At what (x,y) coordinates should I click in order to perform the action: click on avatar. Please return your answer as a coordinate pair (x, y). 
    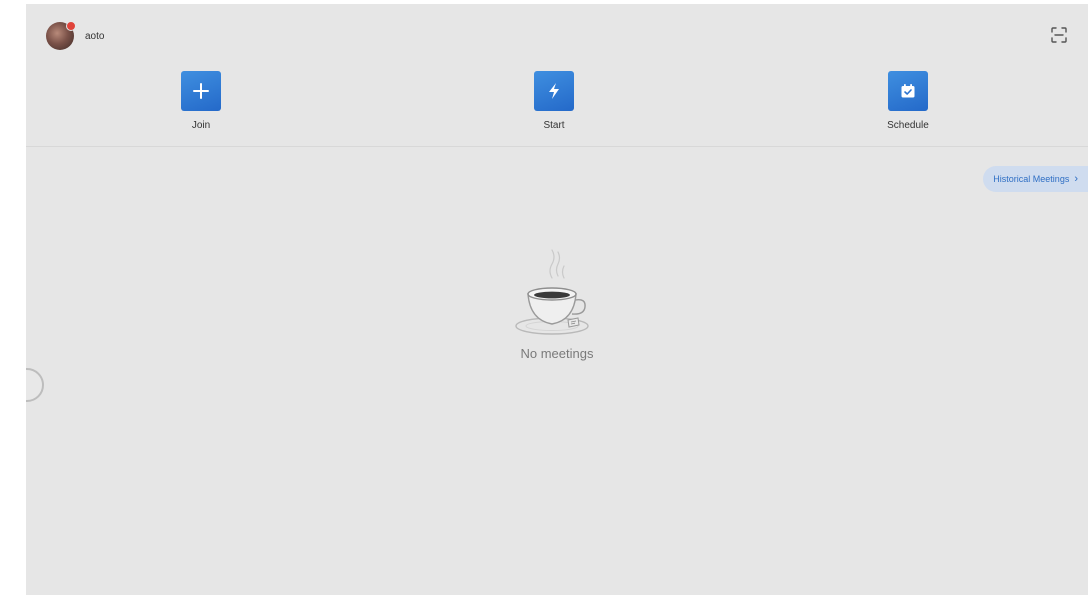
    Looking at the image, I should click on (61, 35).